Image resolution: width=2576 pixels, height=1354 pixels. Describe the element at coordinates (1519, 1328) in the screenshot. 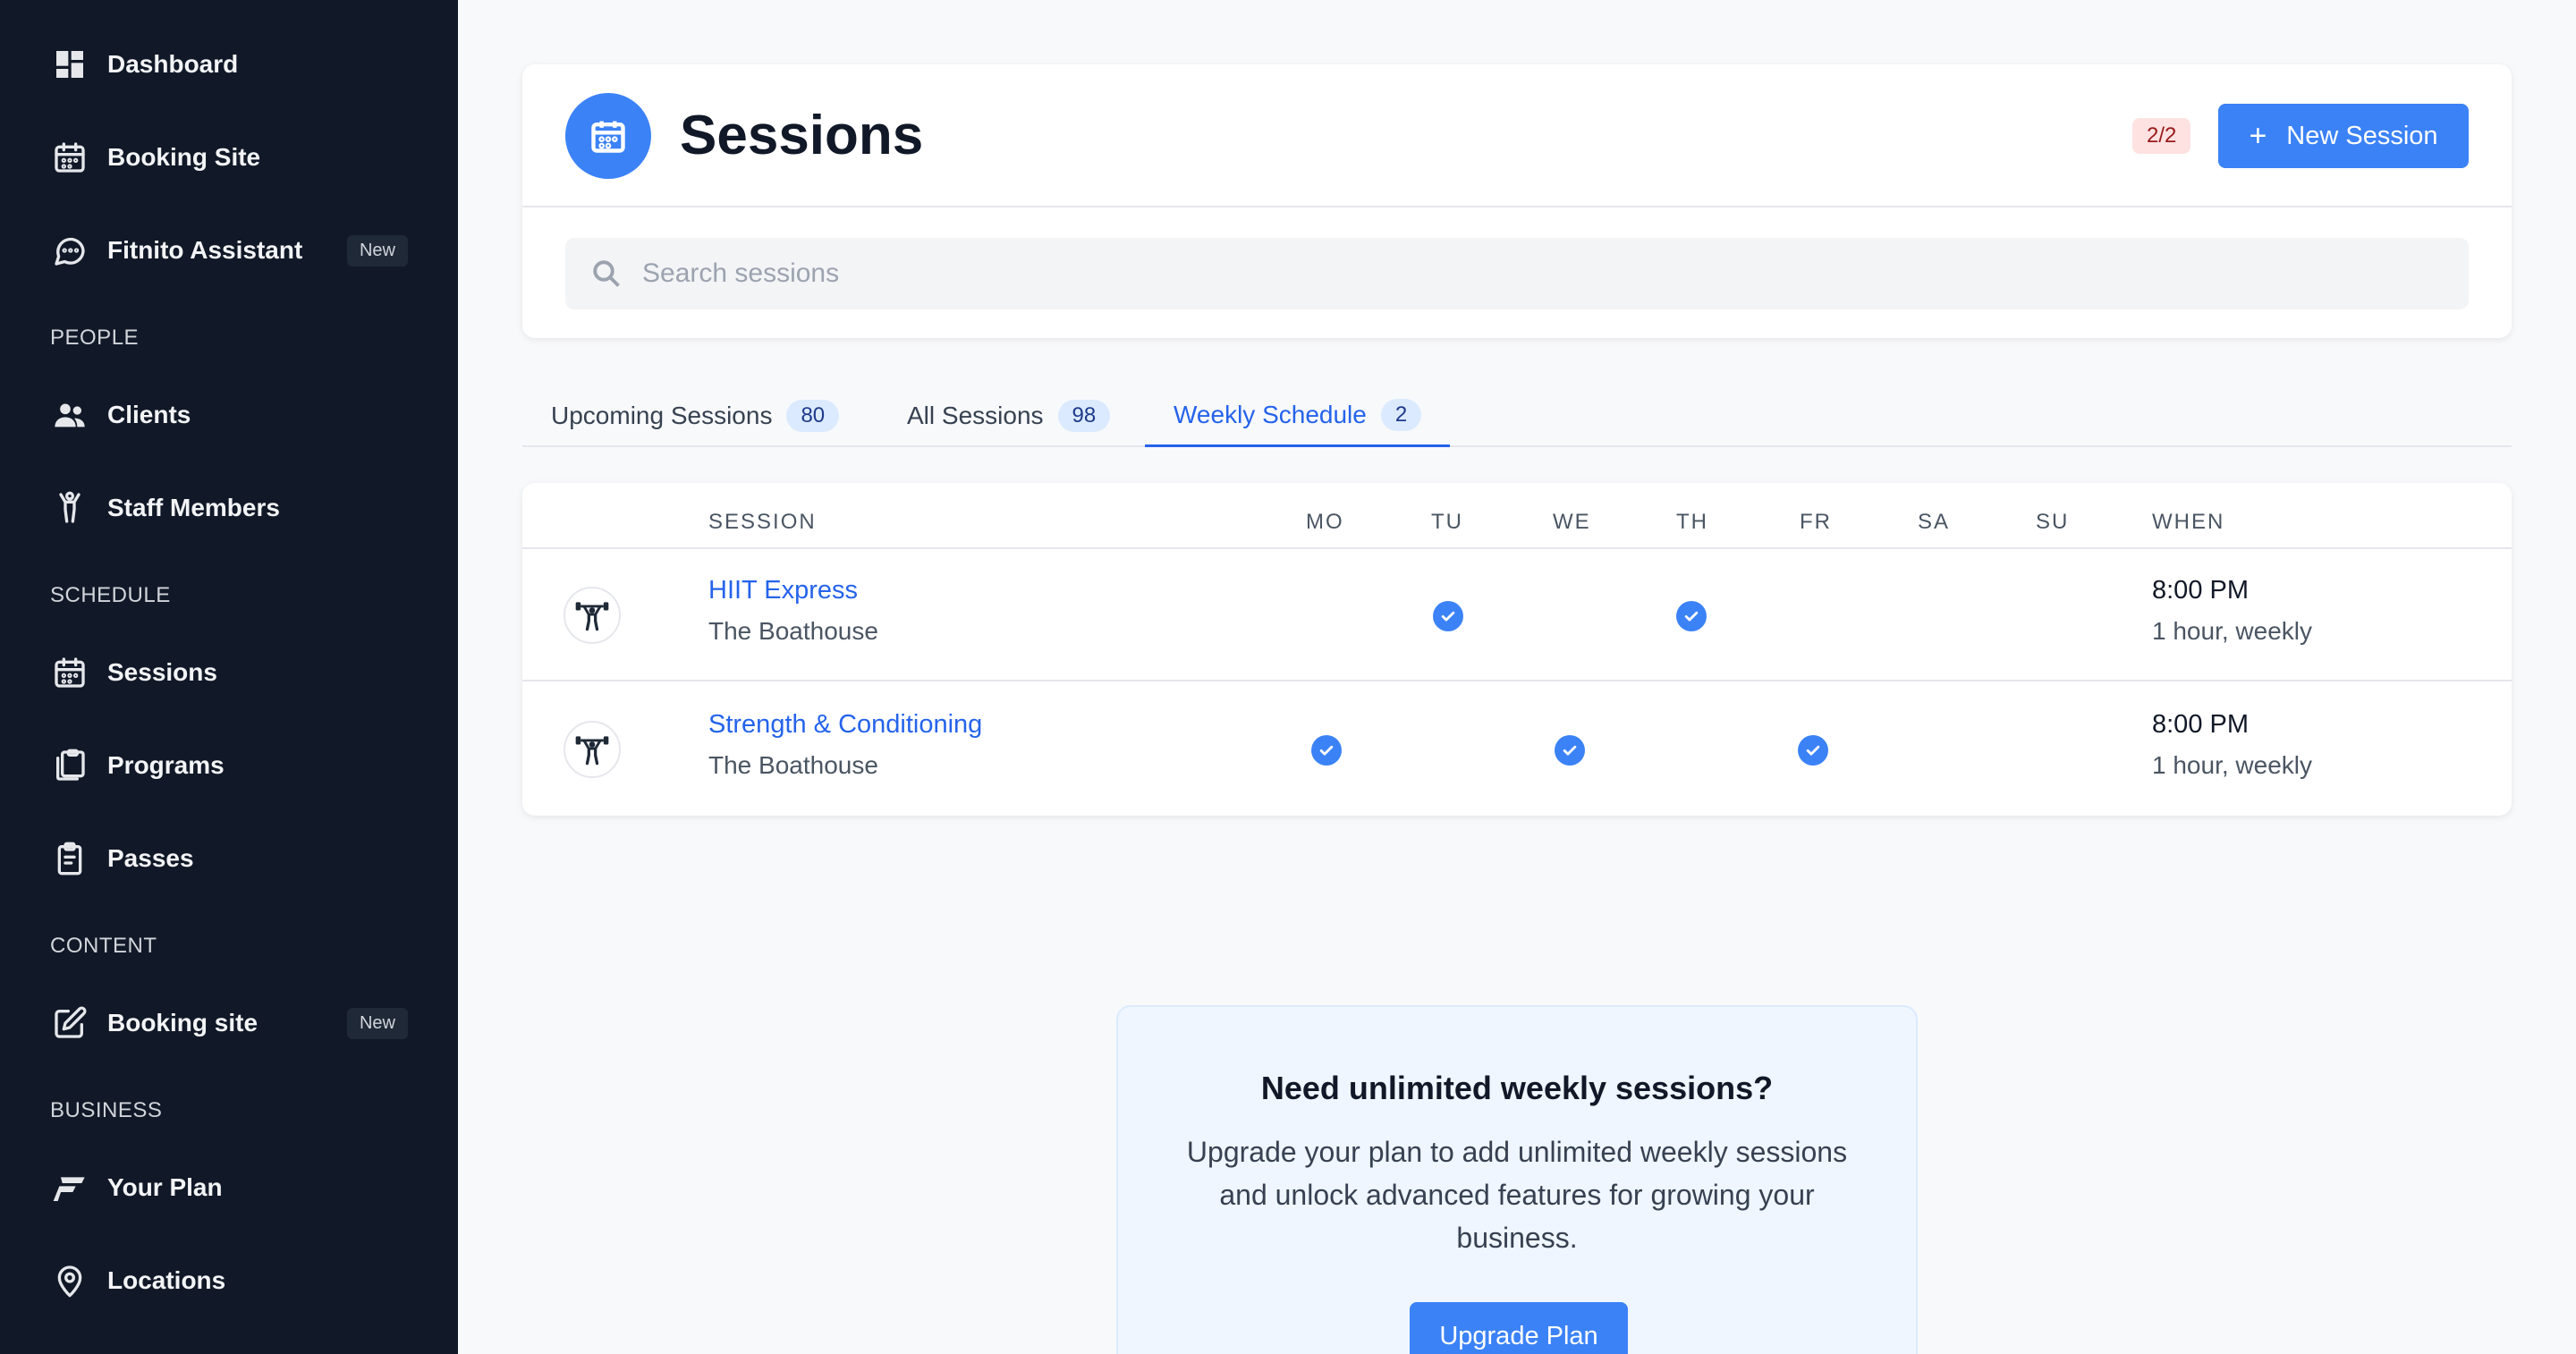

I see `upgrade-plan-button: Upgrade Plan` at that location.